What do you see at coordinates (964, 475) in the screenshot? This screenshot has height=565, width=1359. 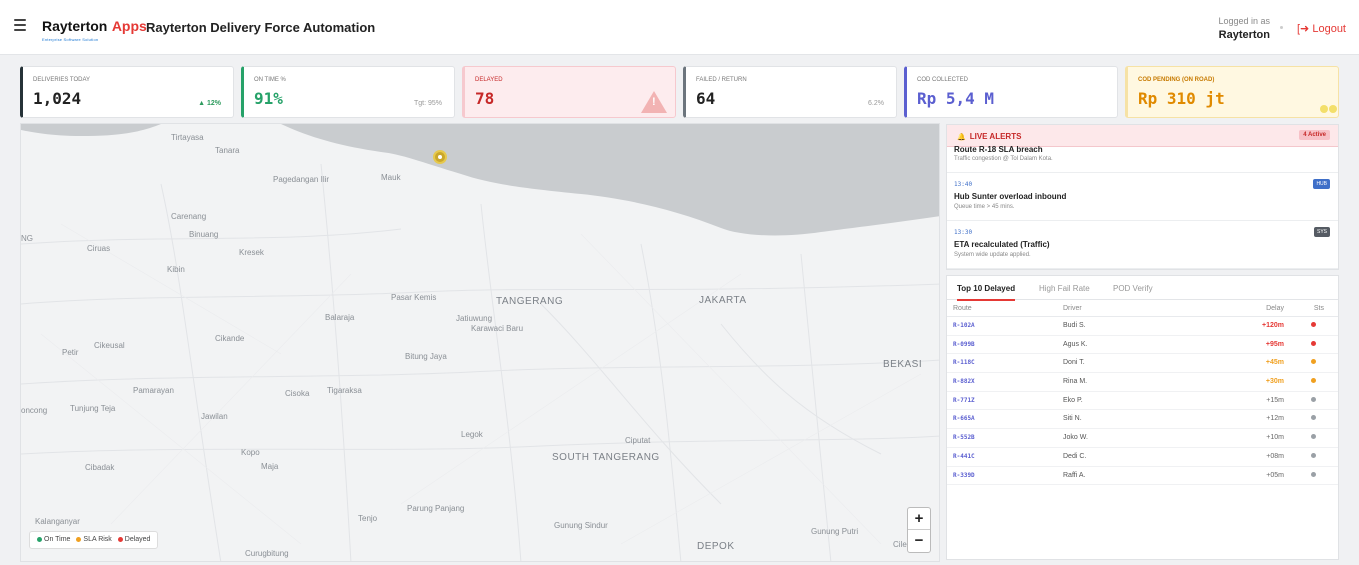 I see `route-link: R-339D` at bounding box center [964, 475].